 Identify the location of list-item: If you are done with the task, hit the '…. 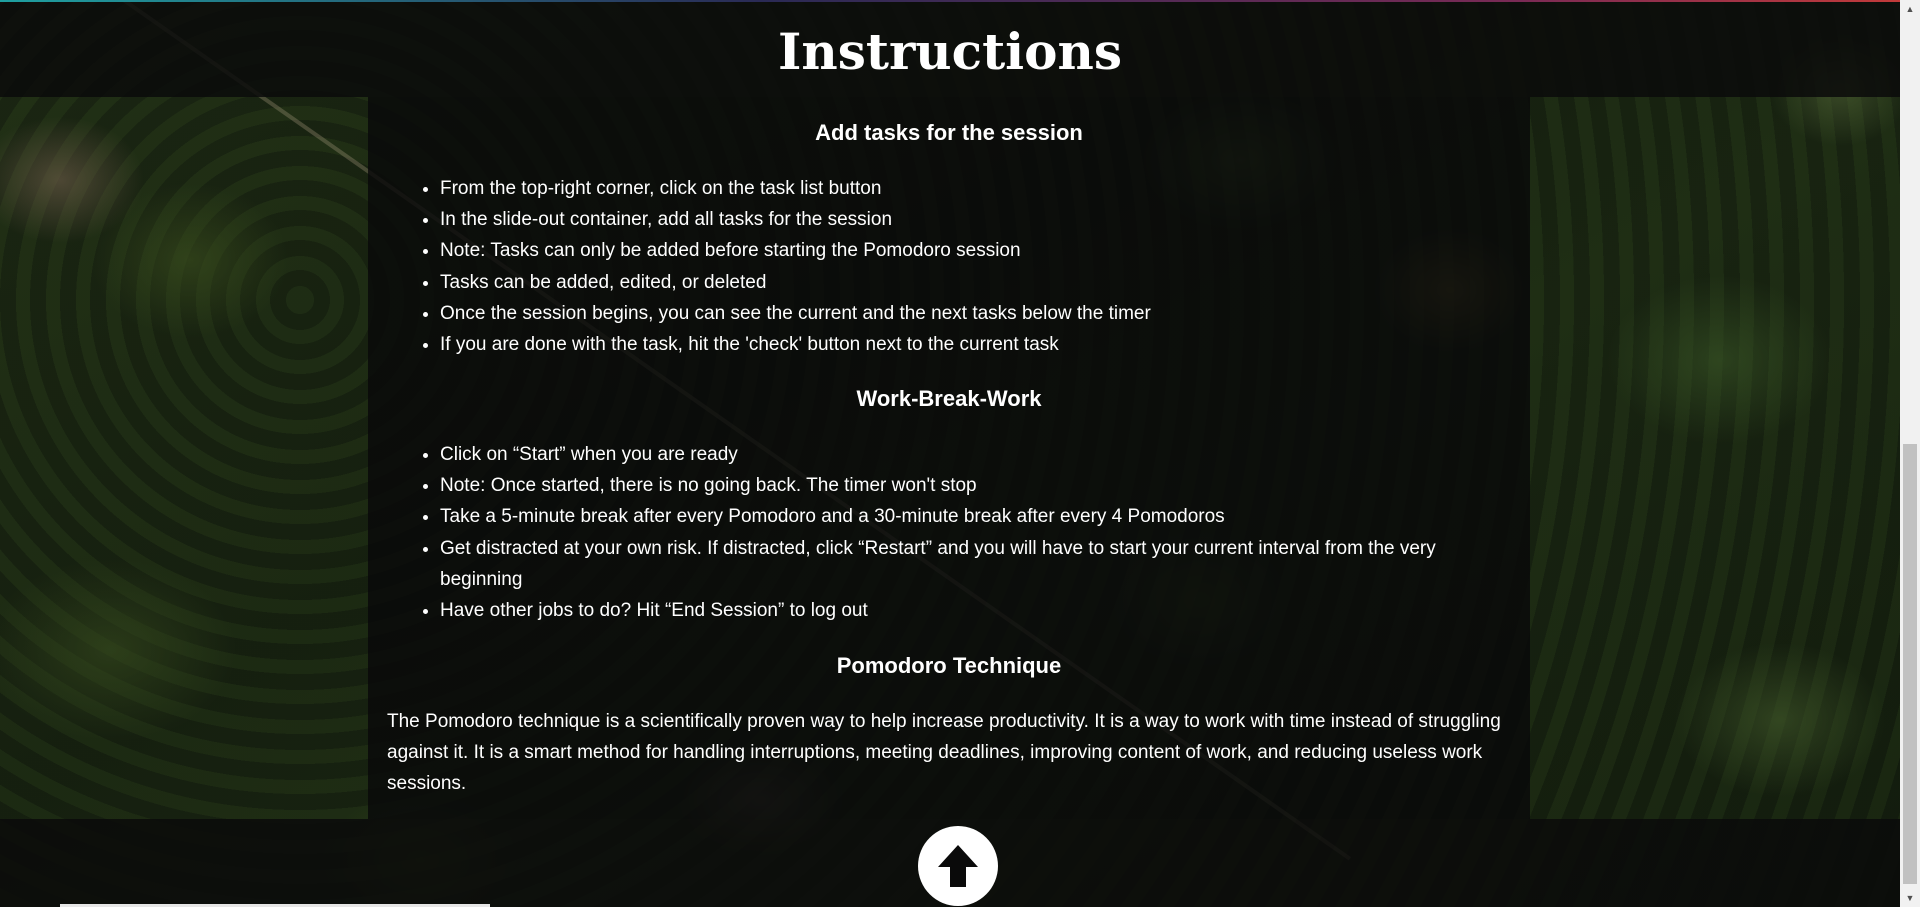
(980, 344).